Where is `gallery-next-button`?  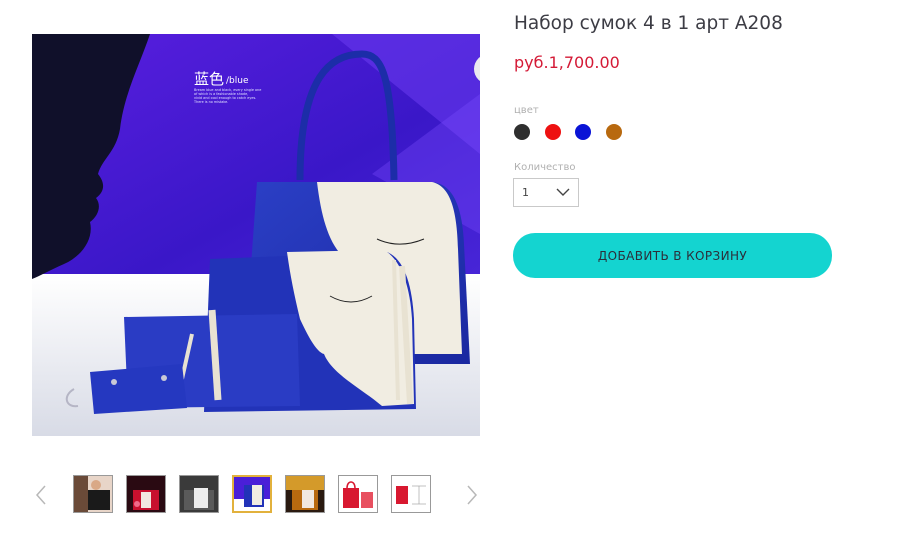 gallery-next-button is located at coordinates (472, 495).